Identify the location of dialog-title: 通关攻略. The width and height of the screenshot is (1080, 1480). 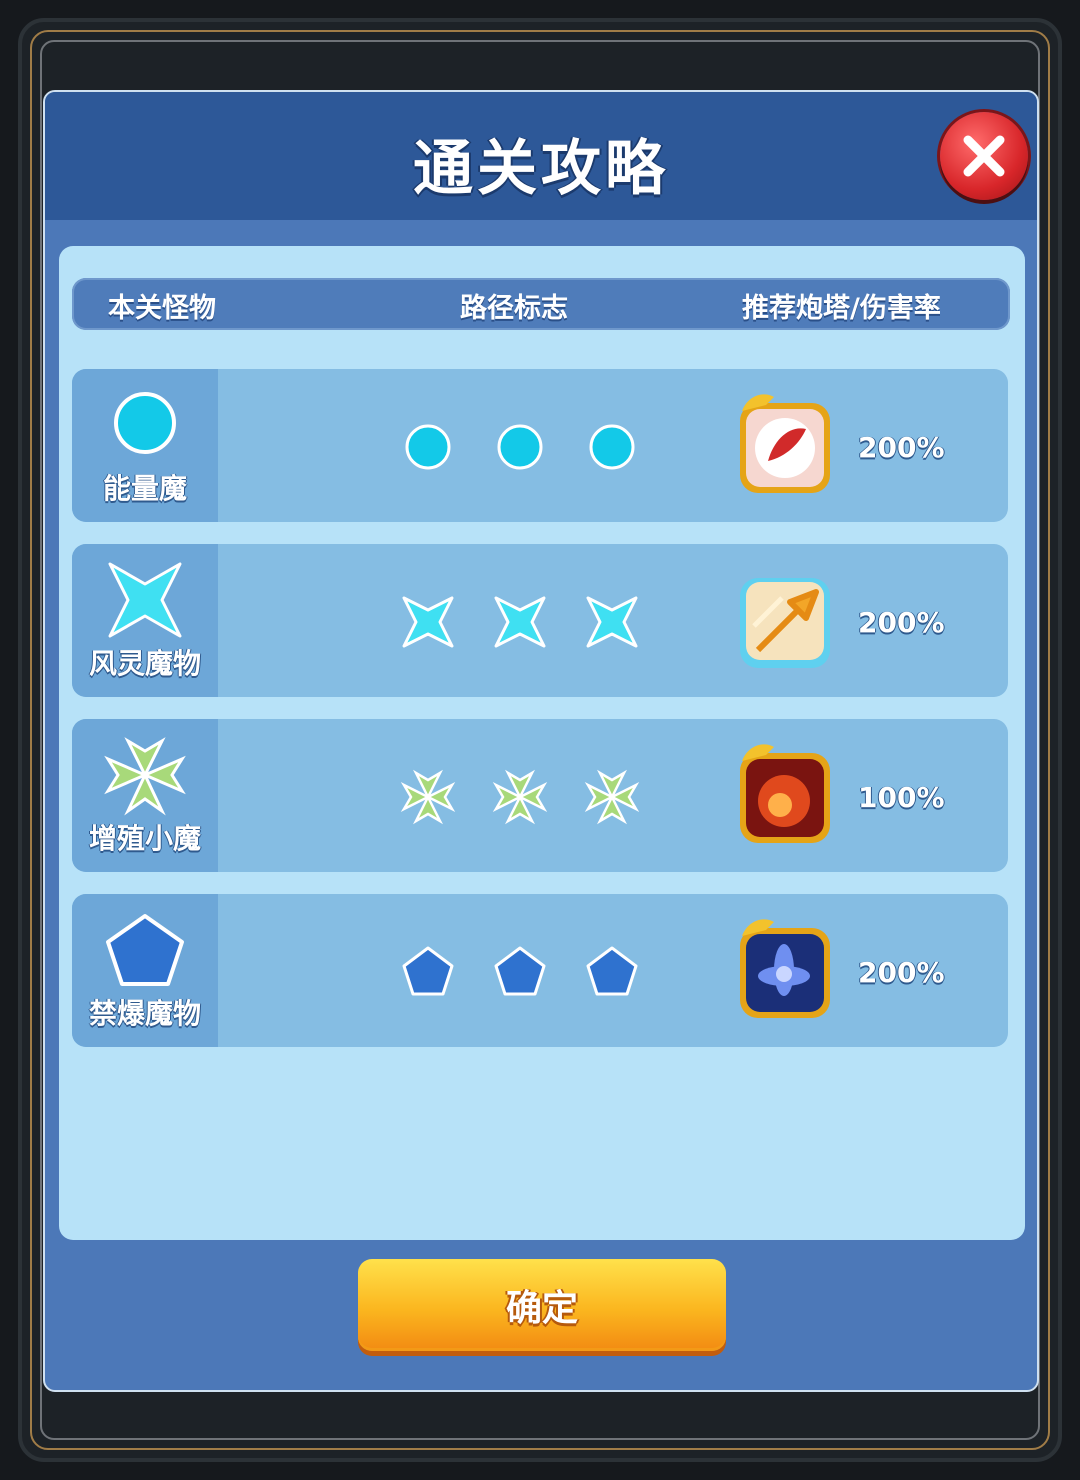
(541, 169).